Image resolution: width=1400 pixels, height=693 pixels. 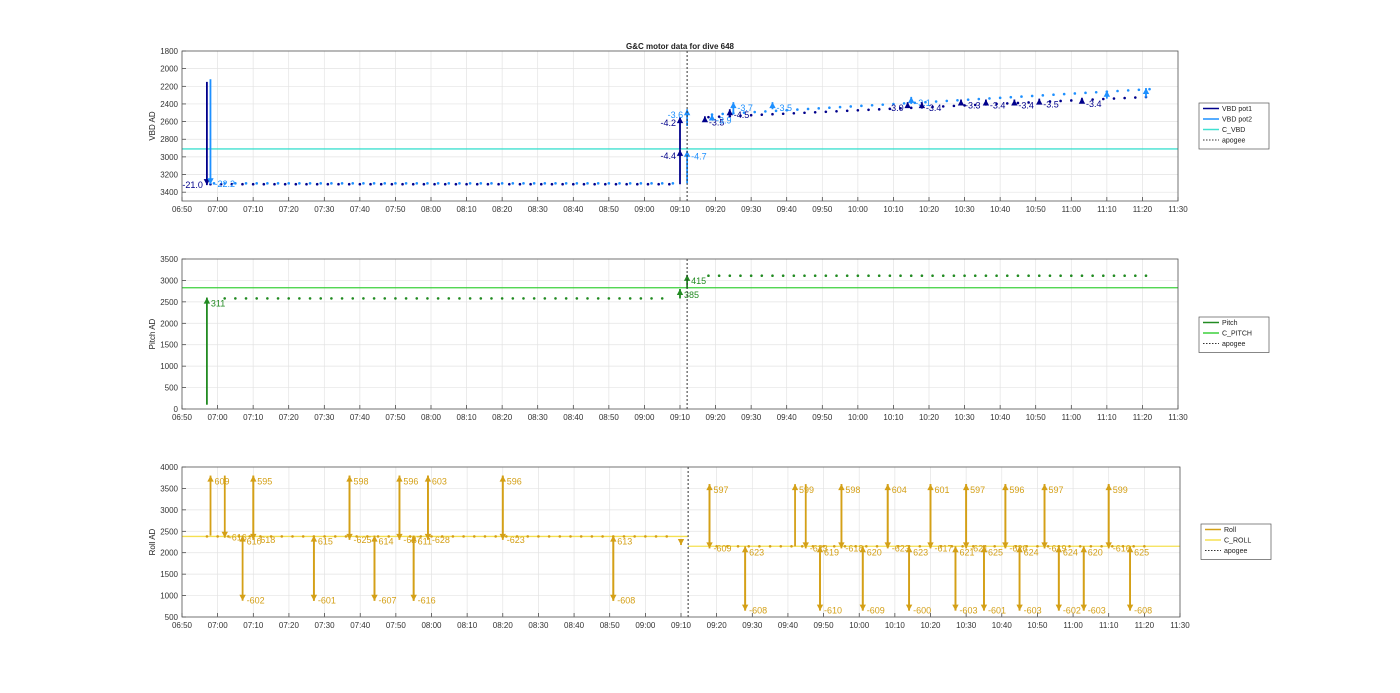 What do you see at coordinates (502, 209) in the screenshot?
I see `x-tick-label: 08:20` at bounding box center [502, 209].